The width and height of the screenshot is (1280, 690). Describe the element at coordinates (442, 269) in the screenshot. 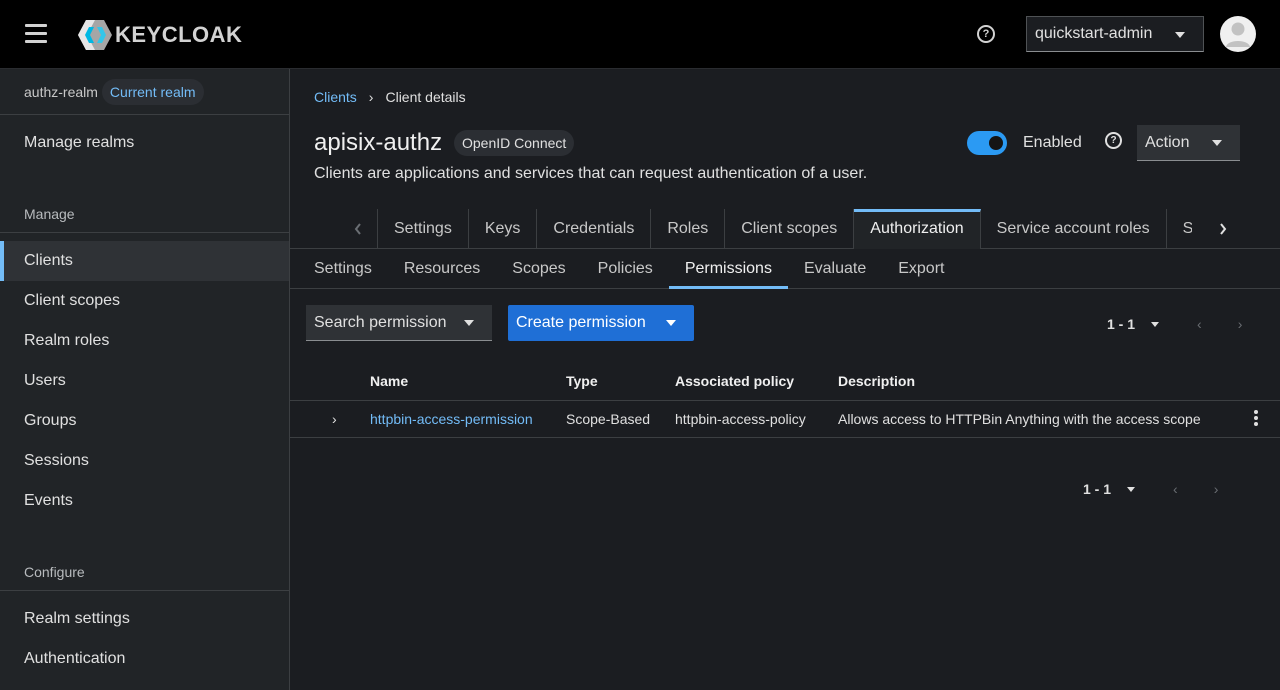

I see `subtab-resources: Resources` at that location.